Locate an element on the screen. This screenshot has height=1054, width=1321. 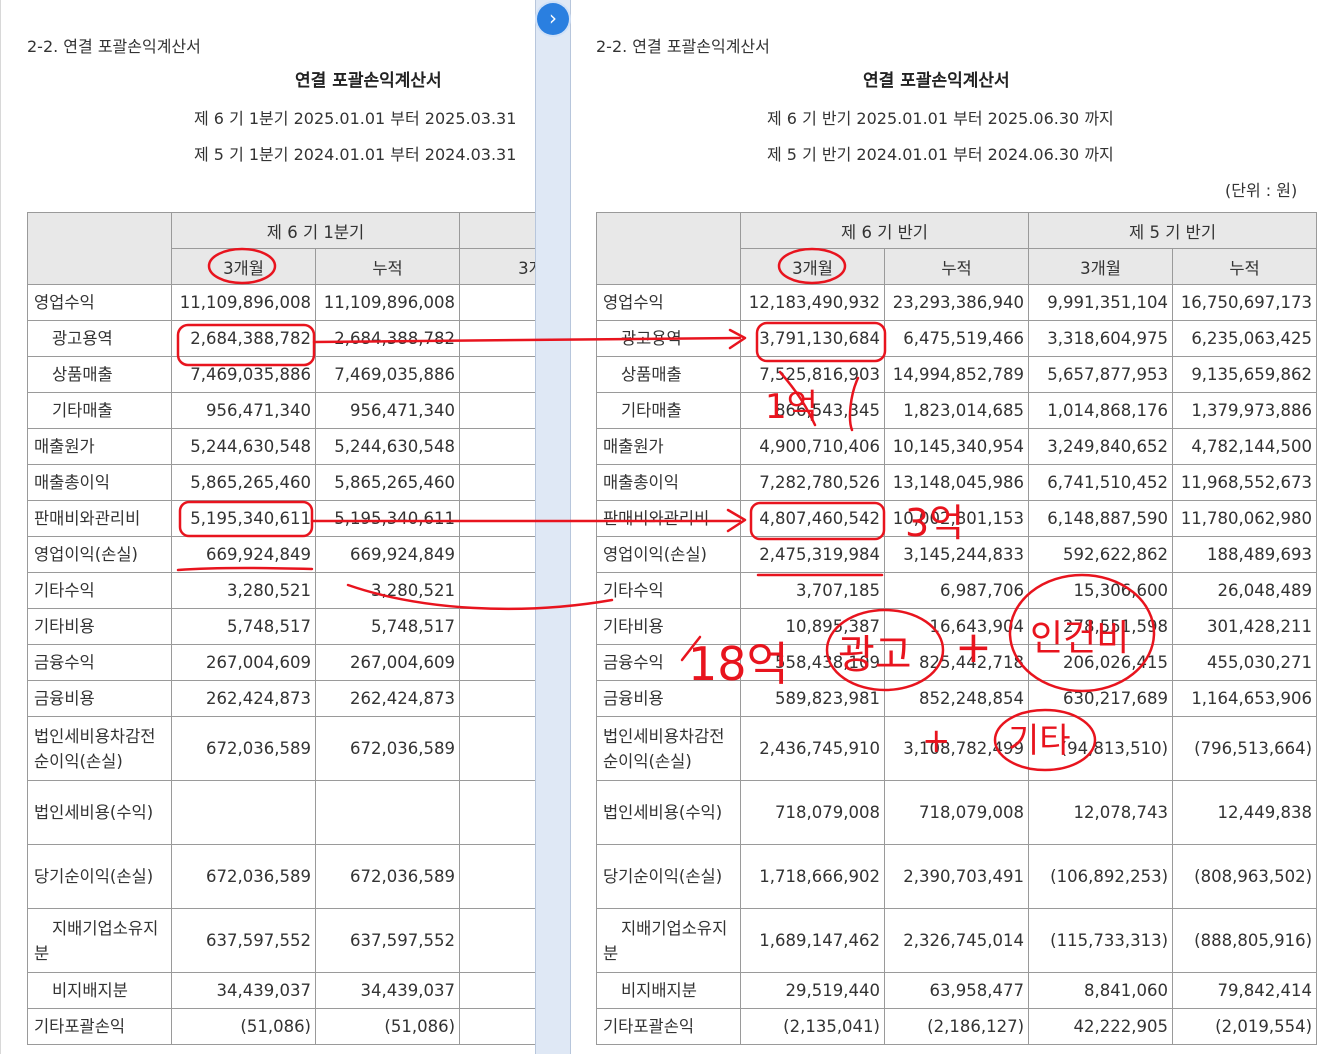
amount-cell: 956,471,340 is located at coordinates (243, 410).